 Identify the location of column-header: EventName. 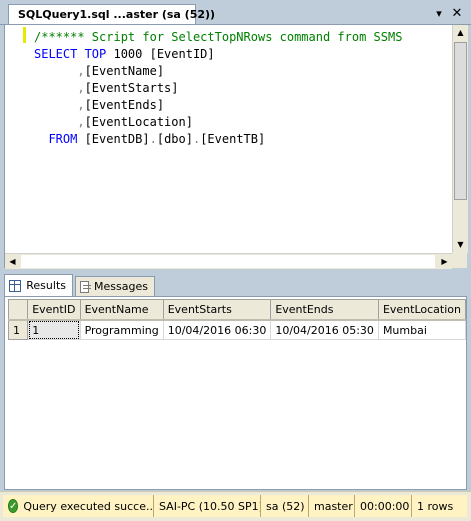
(121, 310).